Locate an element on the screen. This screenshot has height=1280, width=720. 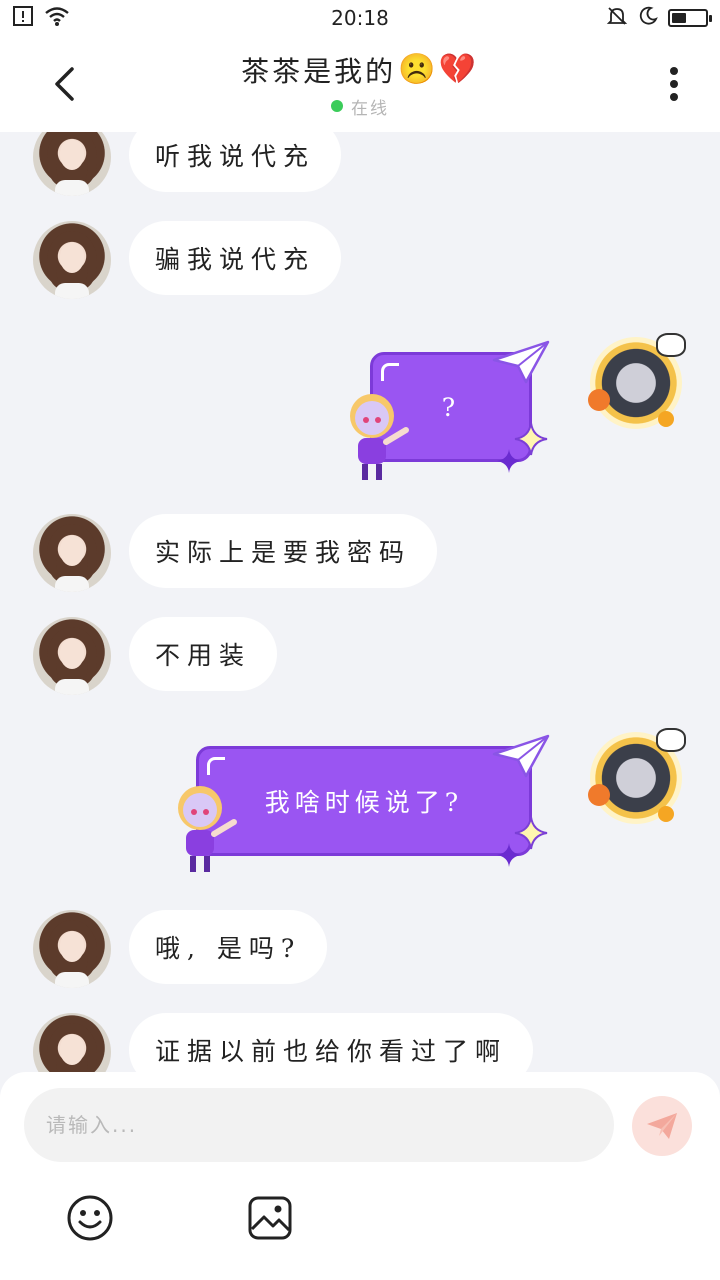
chevron-left-icon is located at coordinates (64, 84).